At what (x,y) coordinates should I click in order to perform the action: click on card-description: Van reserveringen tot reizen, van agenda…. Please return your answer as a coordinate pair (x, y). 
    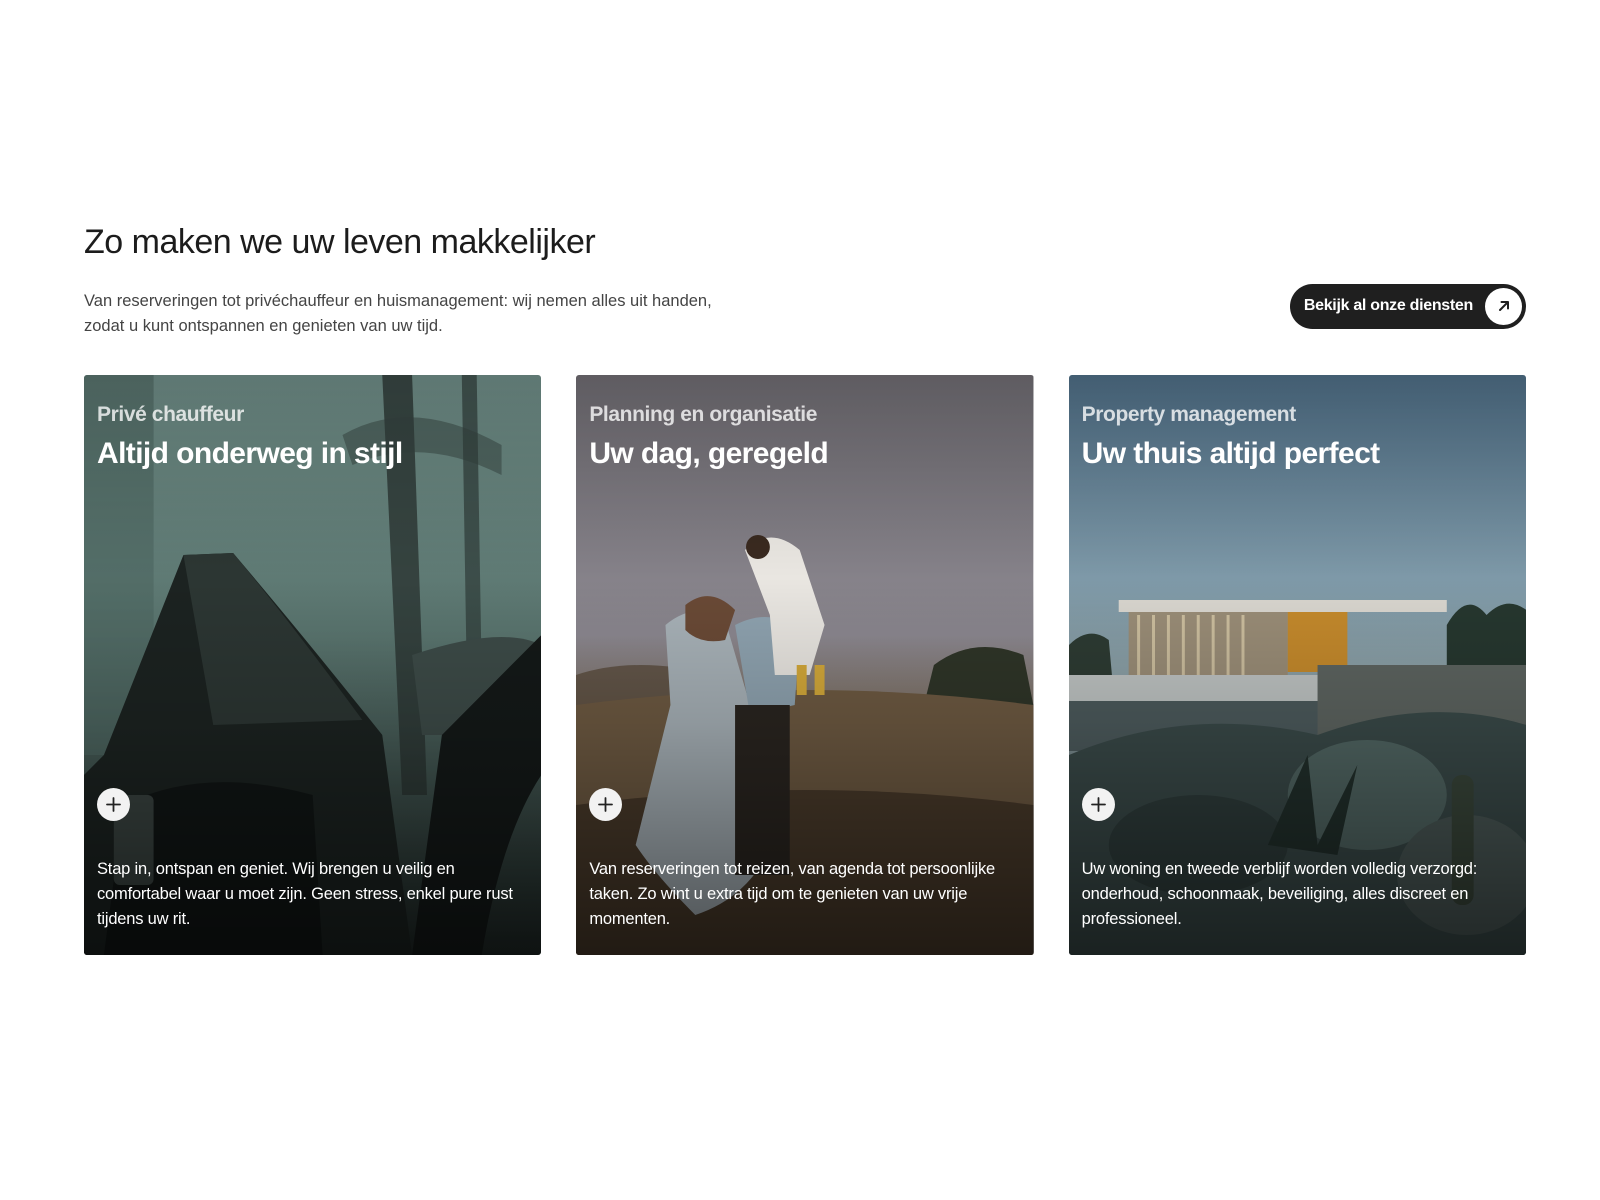
    Looking at the image, I should click on (792, 894).